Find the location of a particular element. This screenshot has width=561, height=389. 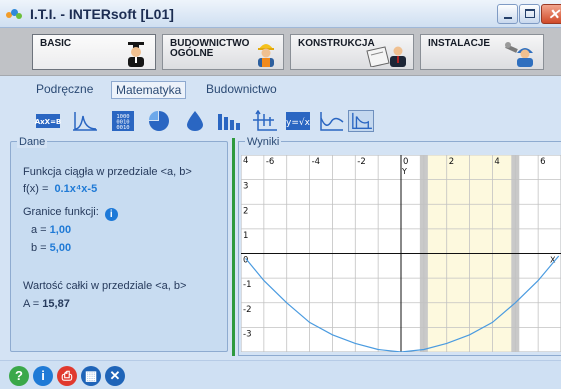

function-description: Funkcja ciągła w przedziale <a, b> is located at coordinates (107, 172).